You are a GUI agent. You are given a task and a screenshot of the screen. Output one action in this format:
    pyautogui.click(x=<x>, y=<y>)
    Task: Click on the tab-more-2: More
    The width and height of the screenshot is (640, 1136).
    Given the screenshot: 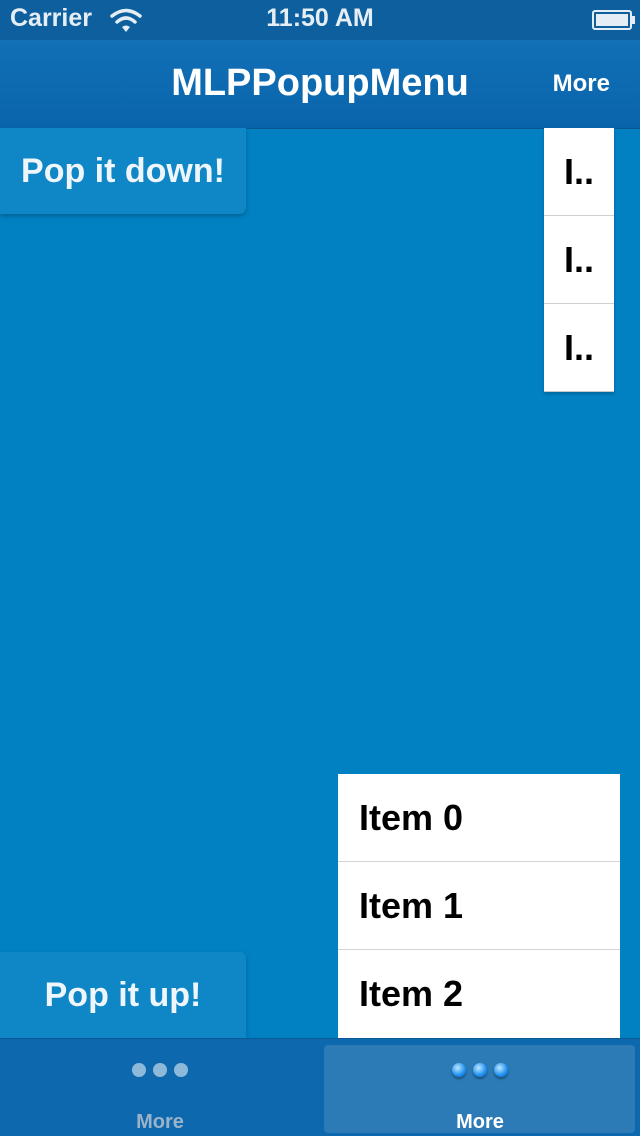 What is the action you would take?
    pyautogui.click(x=480, y=1087)
    